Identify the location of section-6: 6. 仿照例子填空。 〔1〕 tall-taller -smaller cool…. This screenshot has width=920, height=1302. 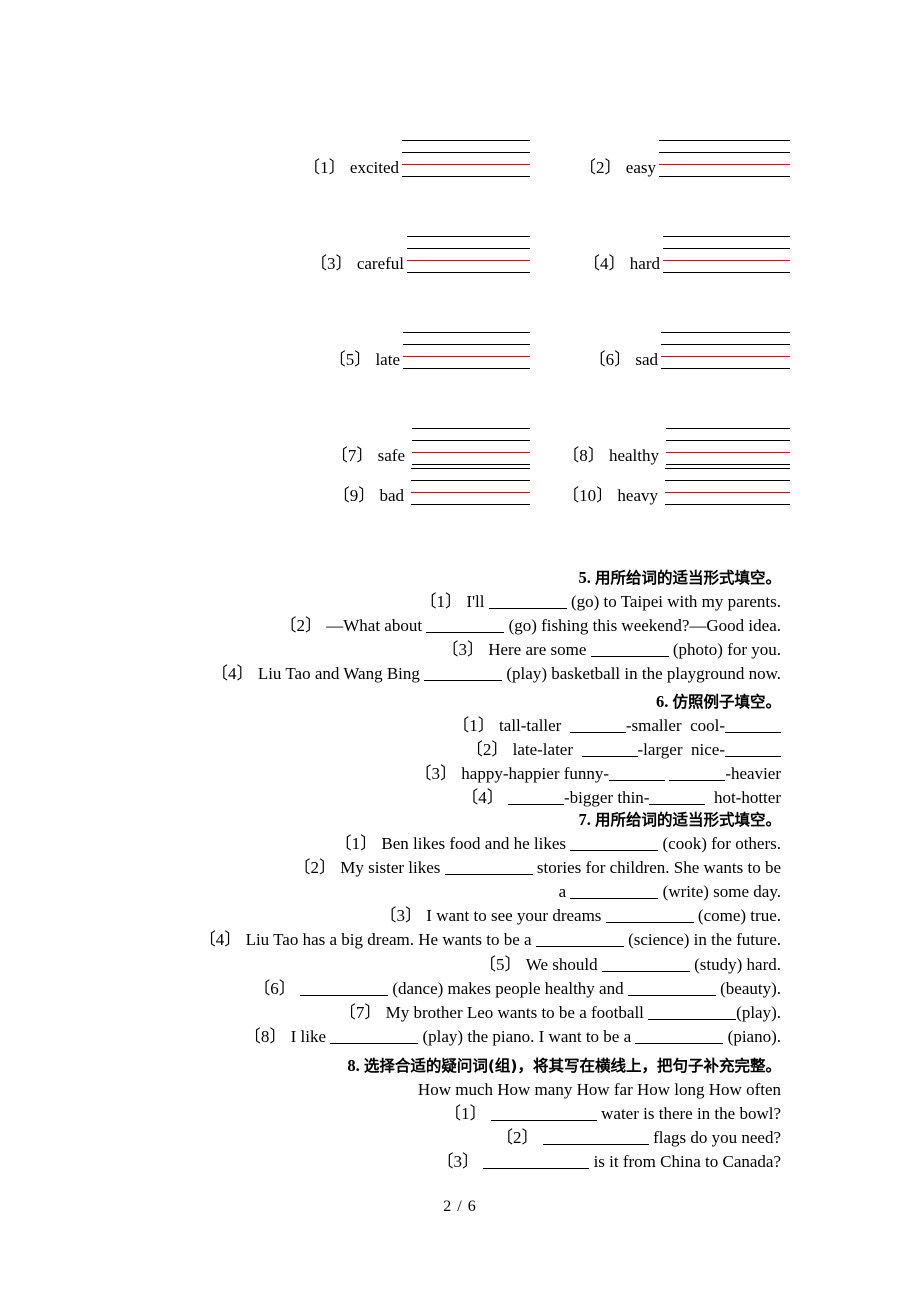
(460, 750).